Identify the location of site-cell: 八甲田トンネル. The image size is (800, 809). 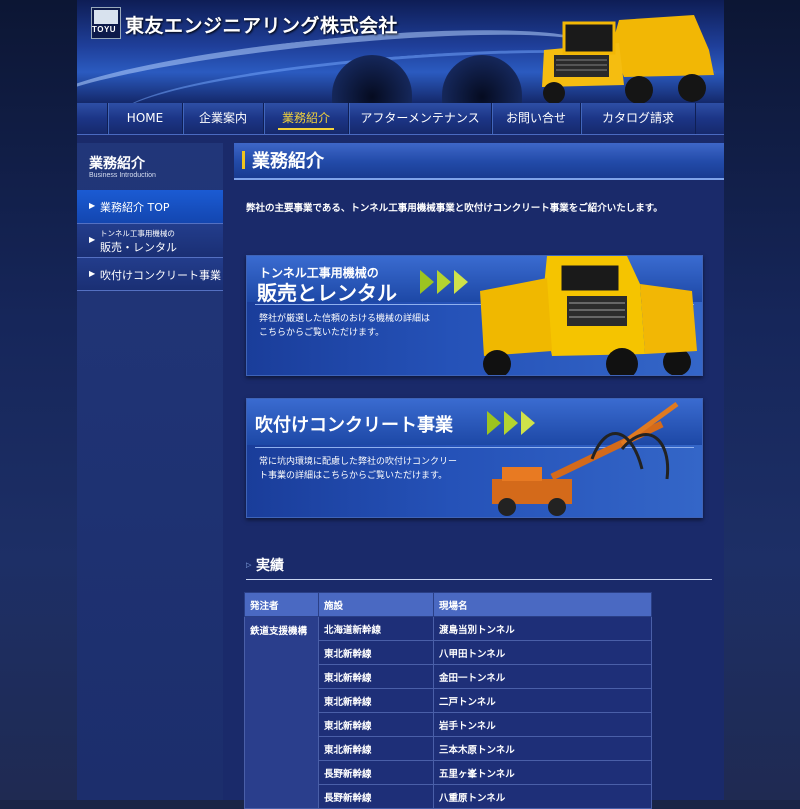
(542, 652).